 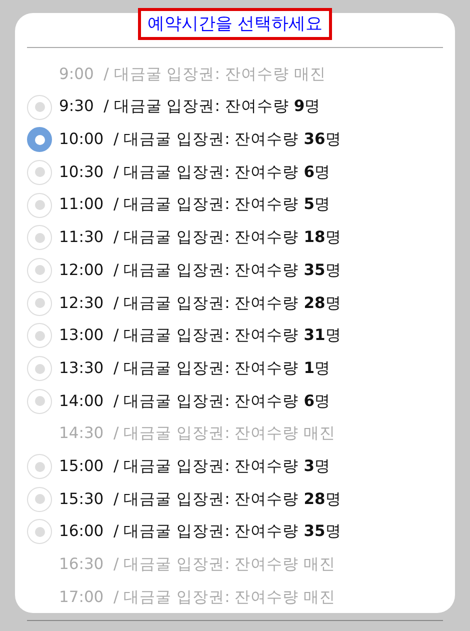 I want to click on sold-out-time-slot: 9:00 / 대금굴 입장권: 잔여수량 매진, so click(x=192, y=74).